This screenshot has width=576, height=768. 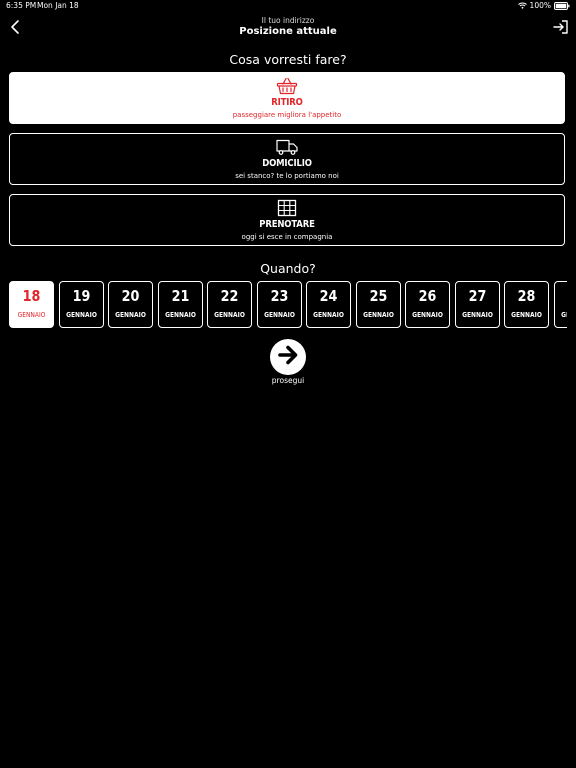 What do you see at coordinates (229, 296) in the screenshot?
I see `date-day: 22` at bounding box center [229, 296].